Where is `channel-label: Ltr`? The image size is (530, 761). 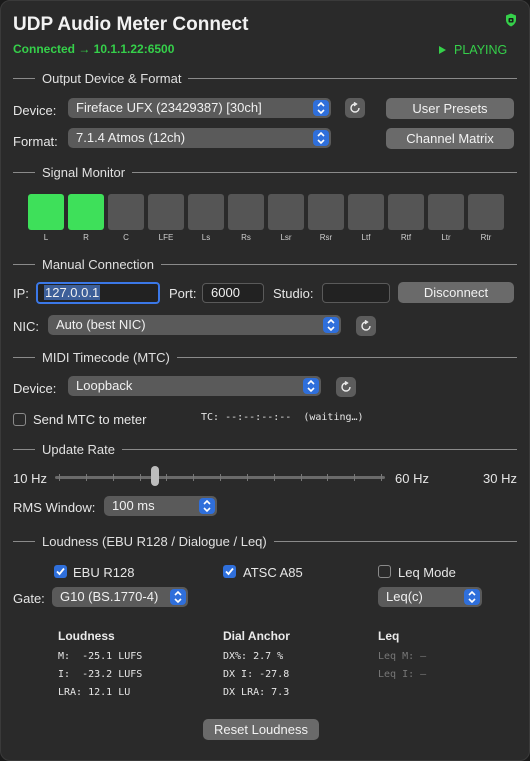
channel-label: Ltr is located at coordinates (446, 237).